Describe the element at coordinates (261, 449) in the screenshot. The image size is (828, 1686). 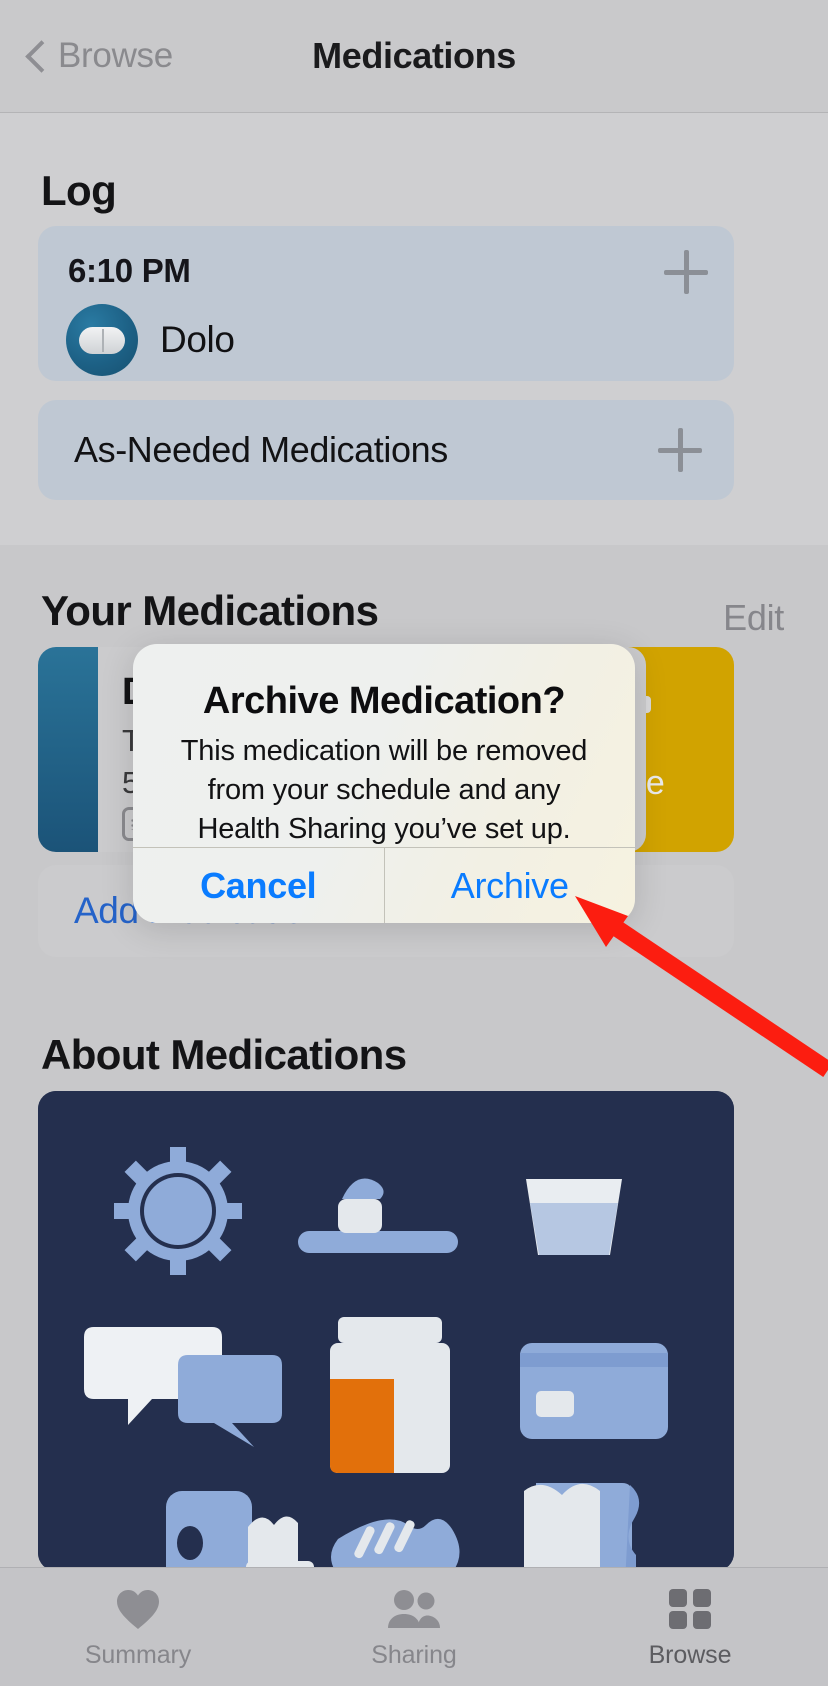
I see `as-needed-label: As-Needed Medications` at that location.